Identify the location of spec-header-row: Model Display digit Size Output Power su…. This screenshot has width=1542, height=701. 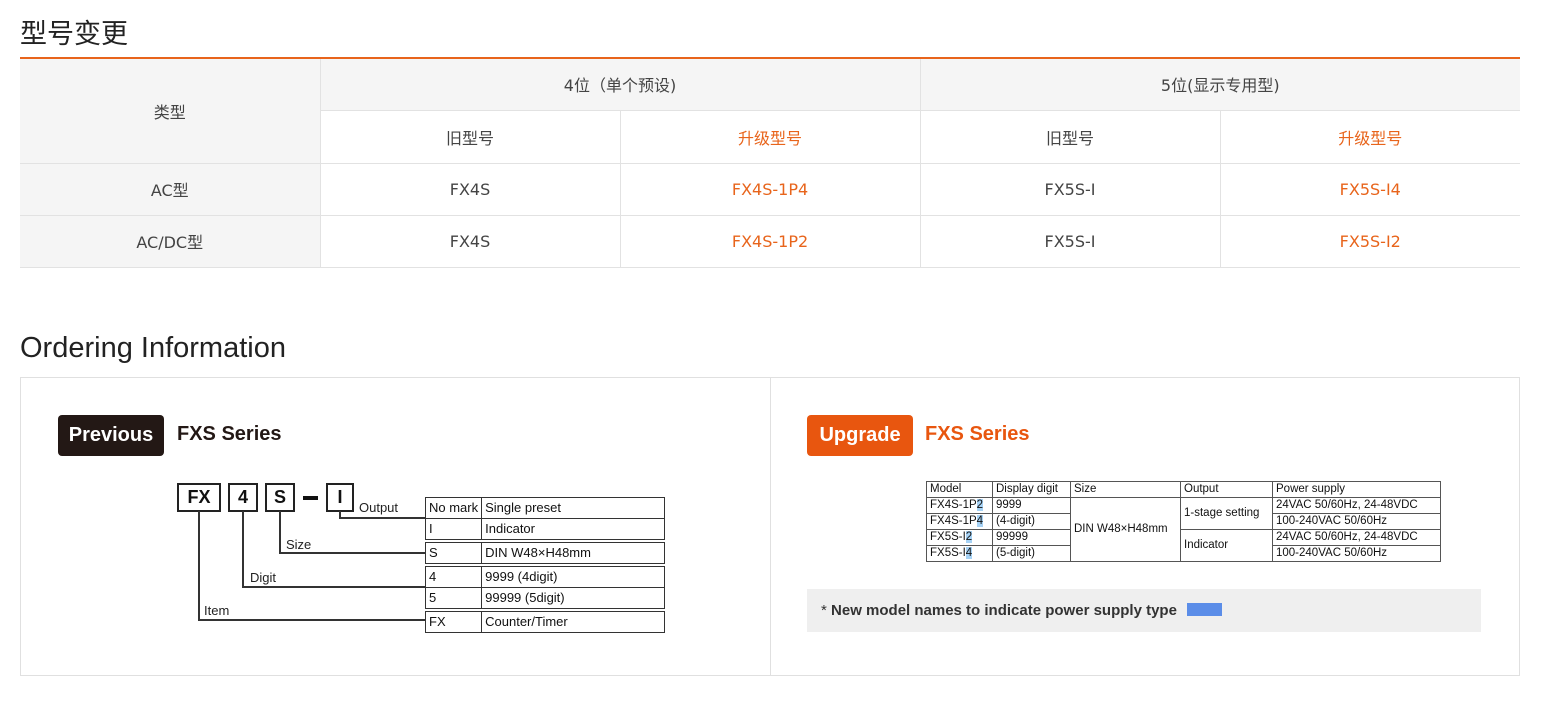
(1183, 489).